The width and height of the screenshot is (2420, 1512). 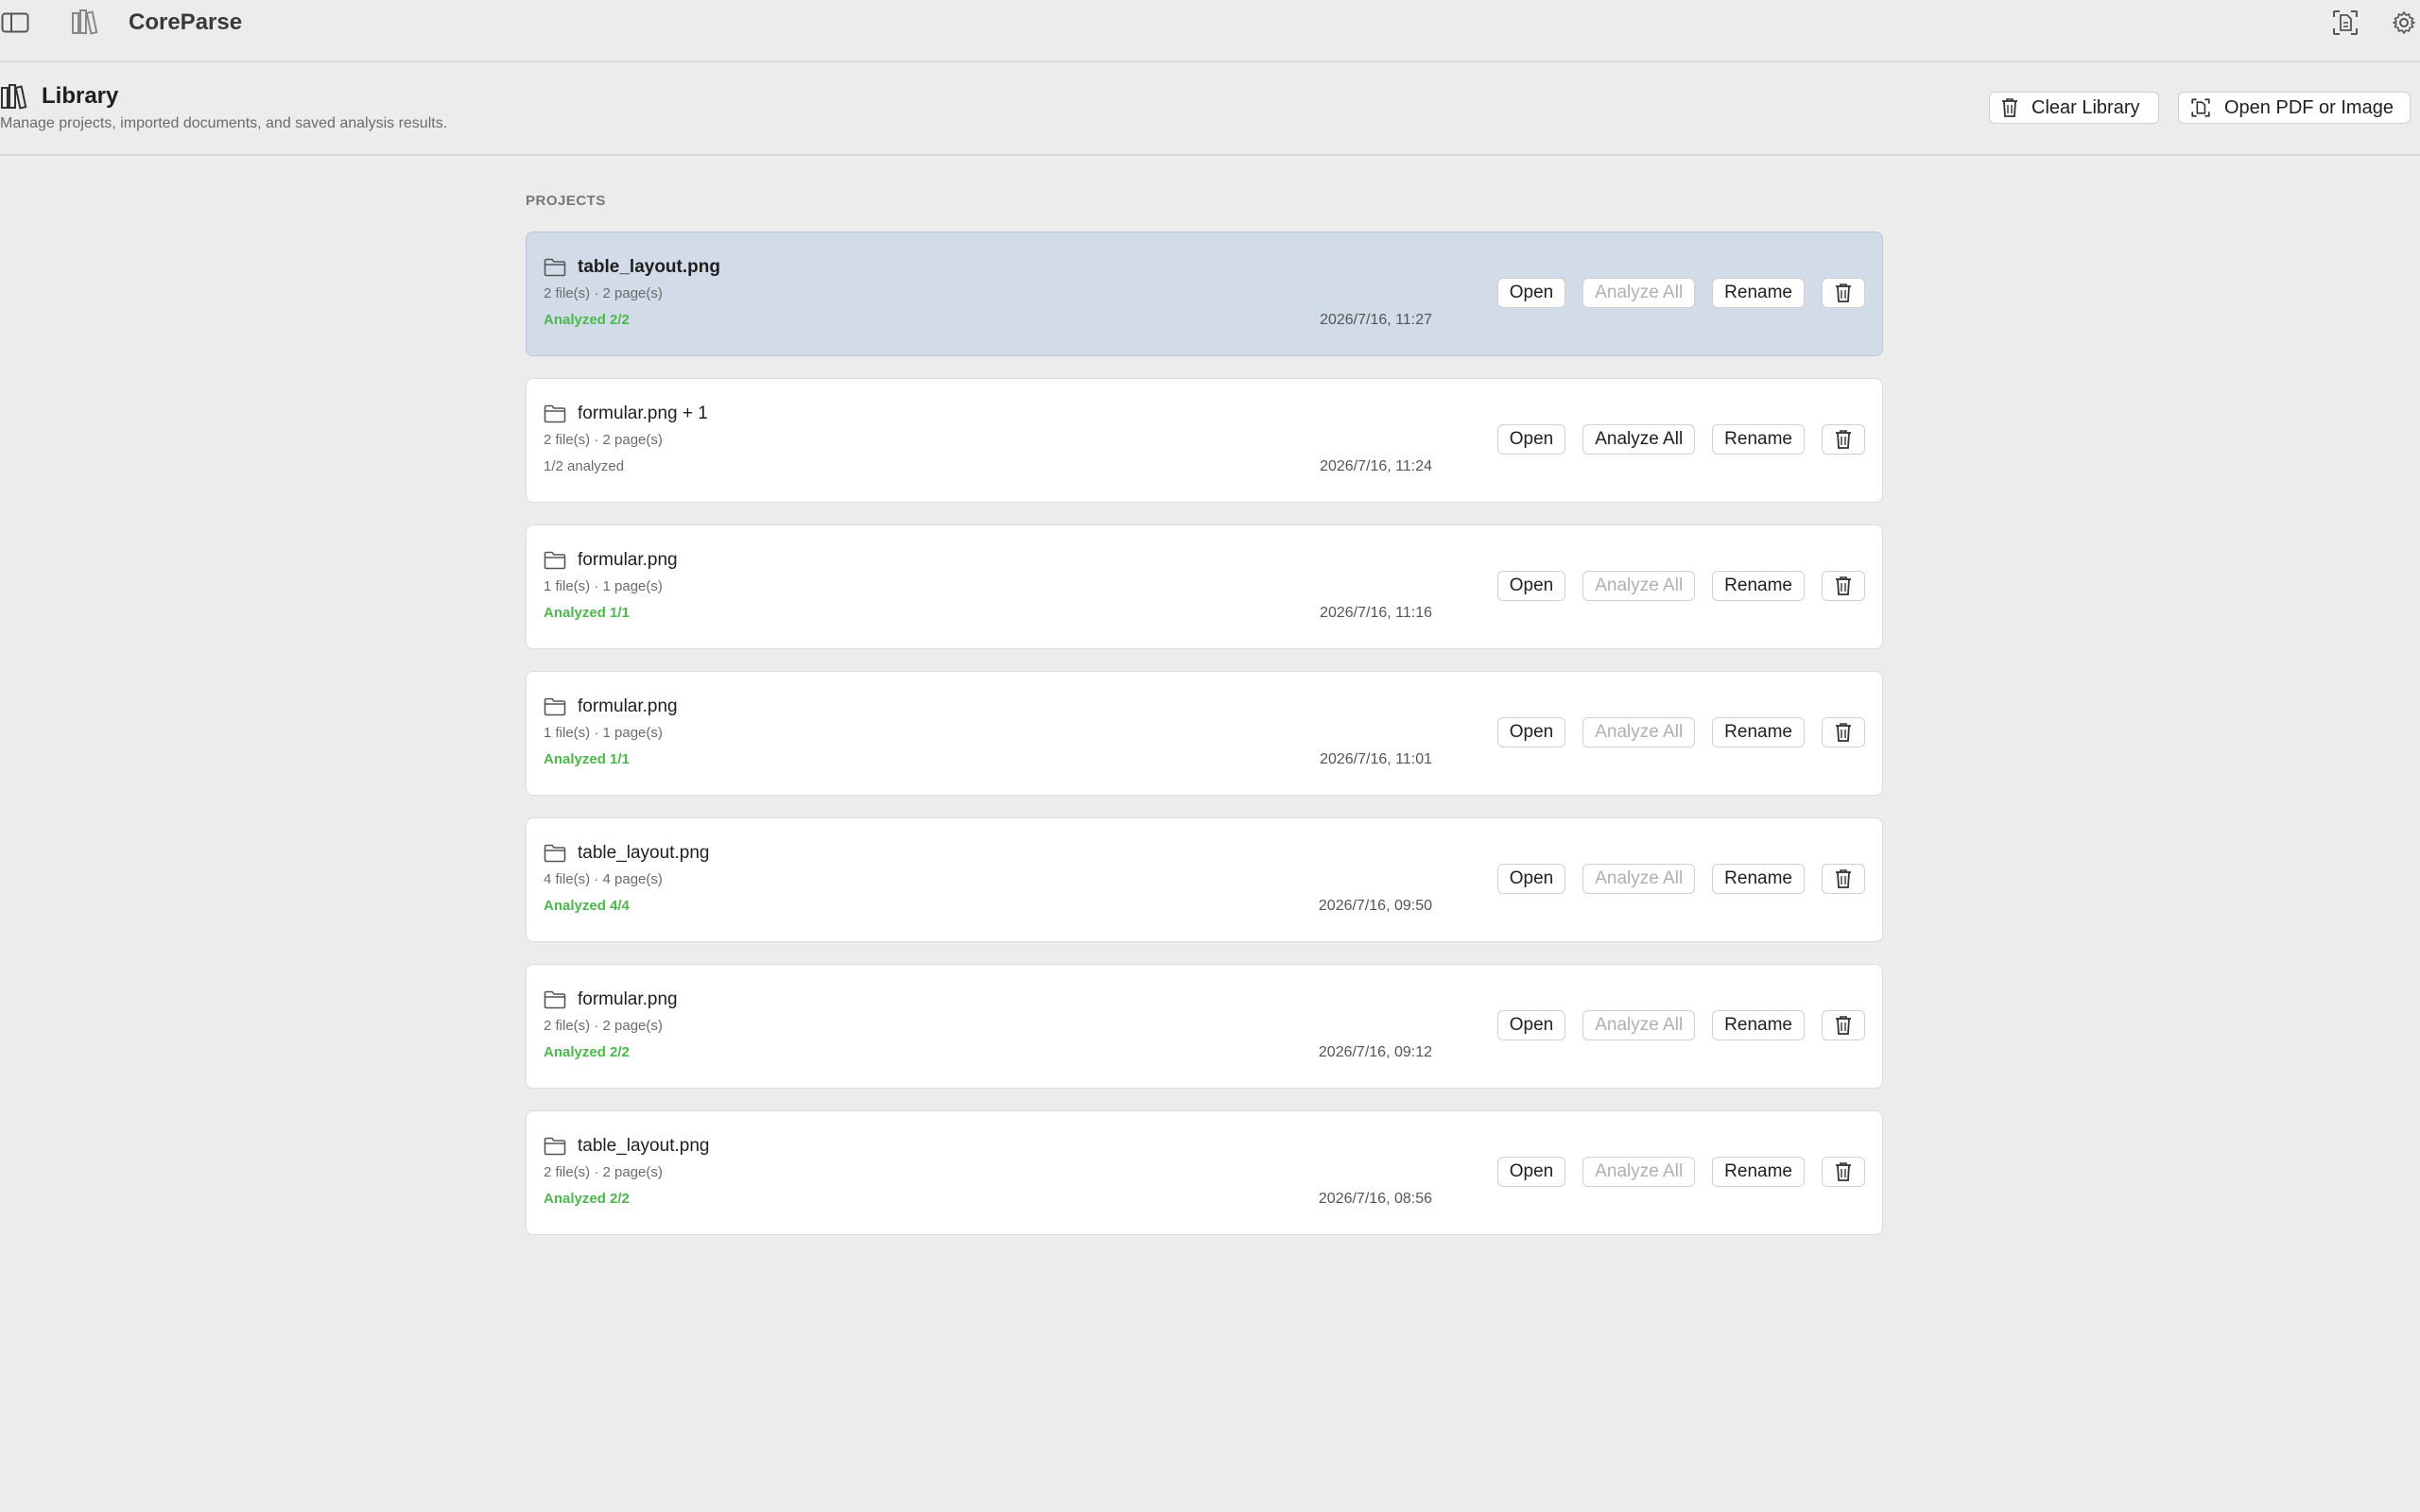 I want to click on open-pdf-or-image-button: Open PDF or Image, so click(x=2294, y=108).